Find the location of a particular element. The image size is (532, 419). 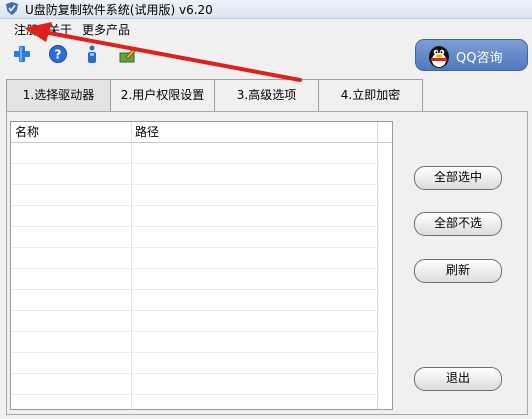

column-name-header: 名称 is located at coordinates (71, 132).